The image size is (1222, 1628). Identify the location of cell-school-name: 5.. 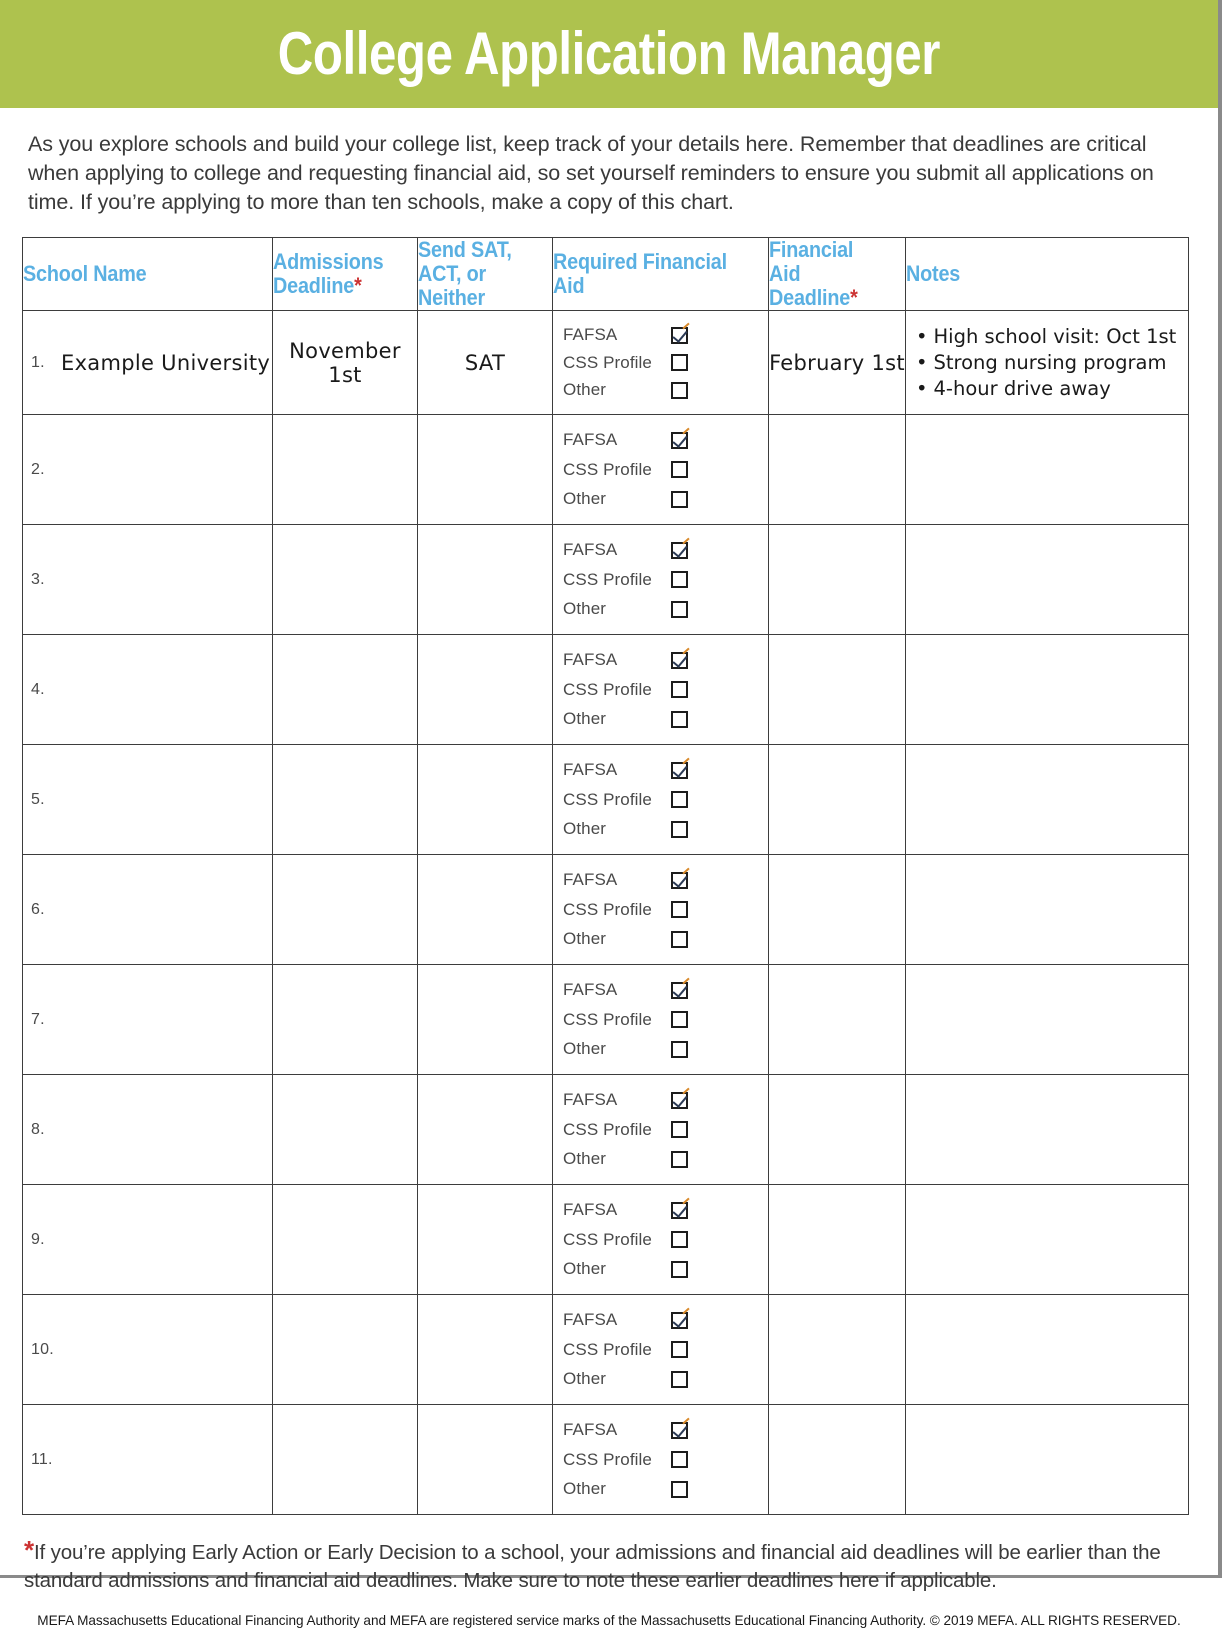
(147, 800).